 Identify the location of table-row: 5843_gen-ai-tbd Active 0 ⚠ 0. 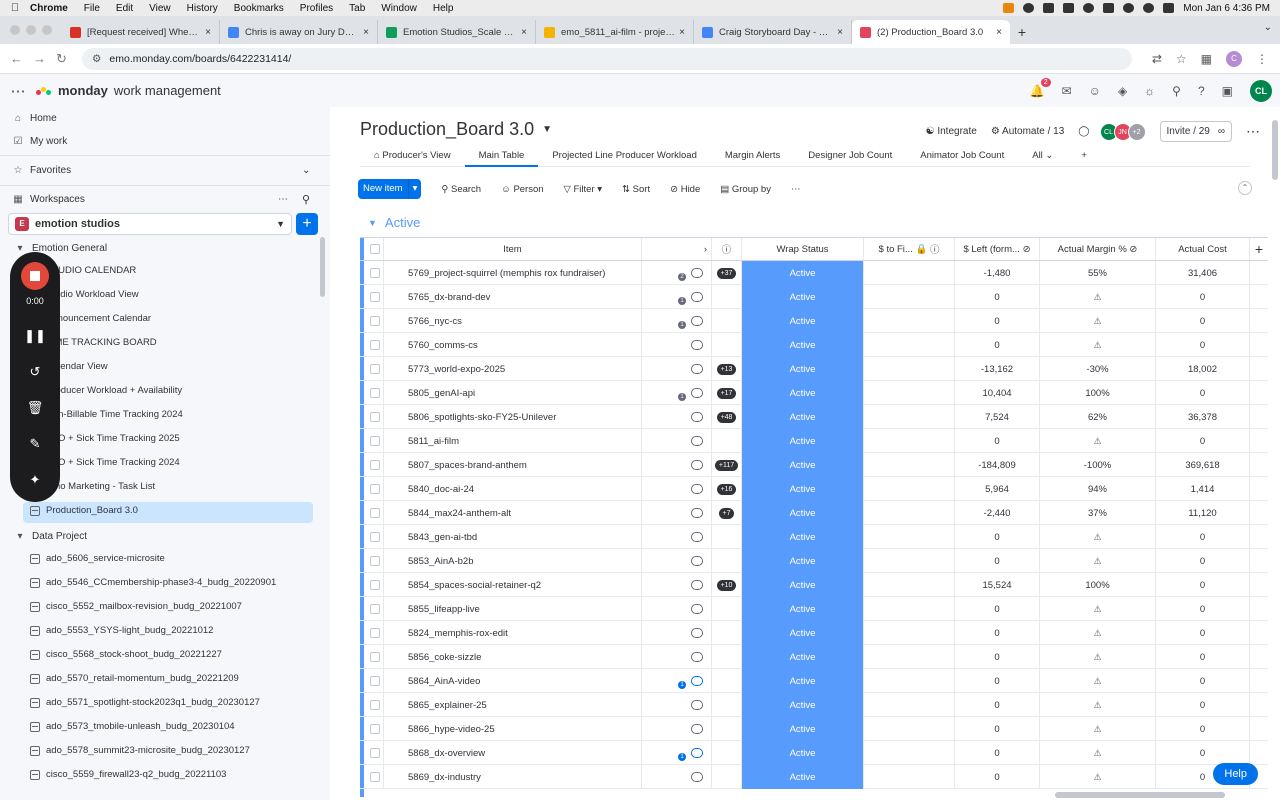
(814, 537).